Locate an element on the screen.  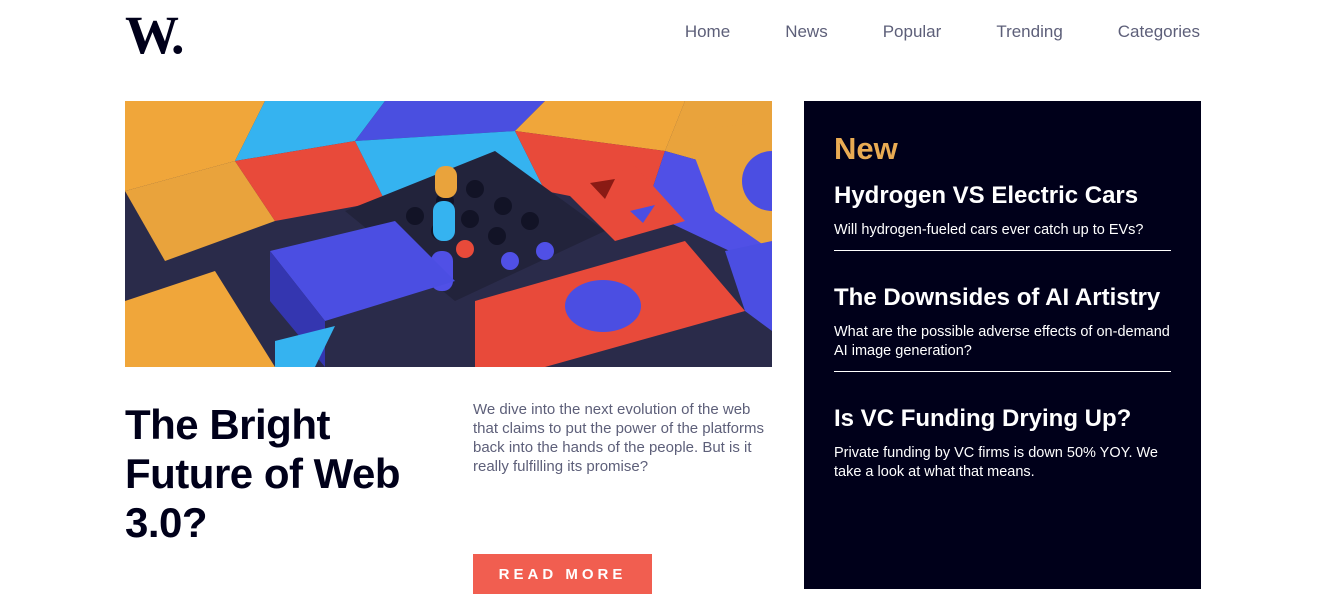
nav-link-trending: Trending is located at coordinates (1029, 32).